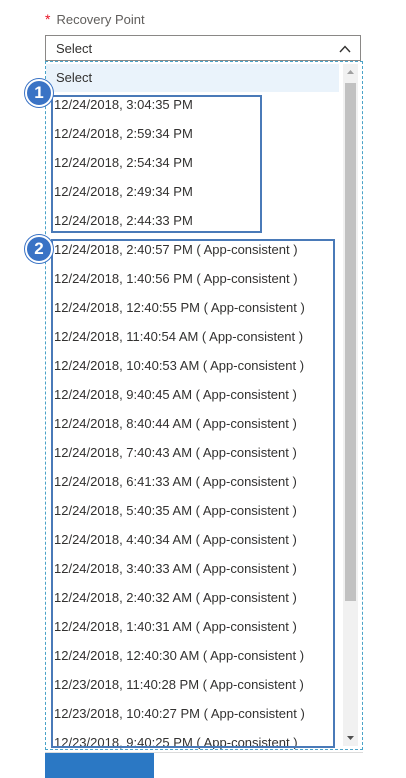  What do you see at coordinates (350, 738) in the screenshot?
I see `scroll-down-arrow-icon` at bounding box center [350, 738].